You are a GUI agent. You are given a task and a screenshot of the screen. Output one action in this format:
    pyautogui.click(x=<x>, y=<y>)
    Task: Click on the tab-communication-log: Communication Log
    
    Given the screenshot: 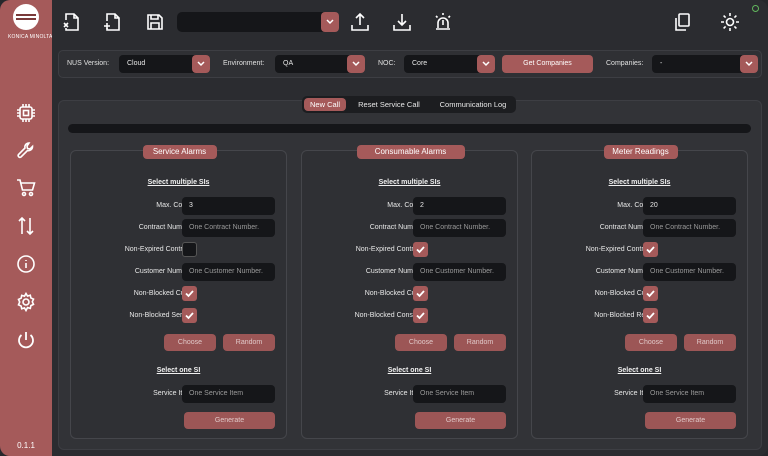 What is the action you would take?
    pyautogui.click(x=473, y=104)
    